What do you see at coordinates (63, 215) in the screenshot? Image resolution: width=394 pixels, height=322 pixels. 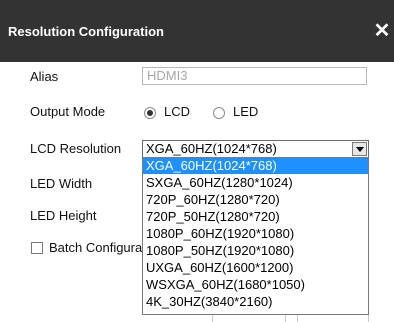 I see `led-height-label: LED Height` at bounding box center [63, 215].